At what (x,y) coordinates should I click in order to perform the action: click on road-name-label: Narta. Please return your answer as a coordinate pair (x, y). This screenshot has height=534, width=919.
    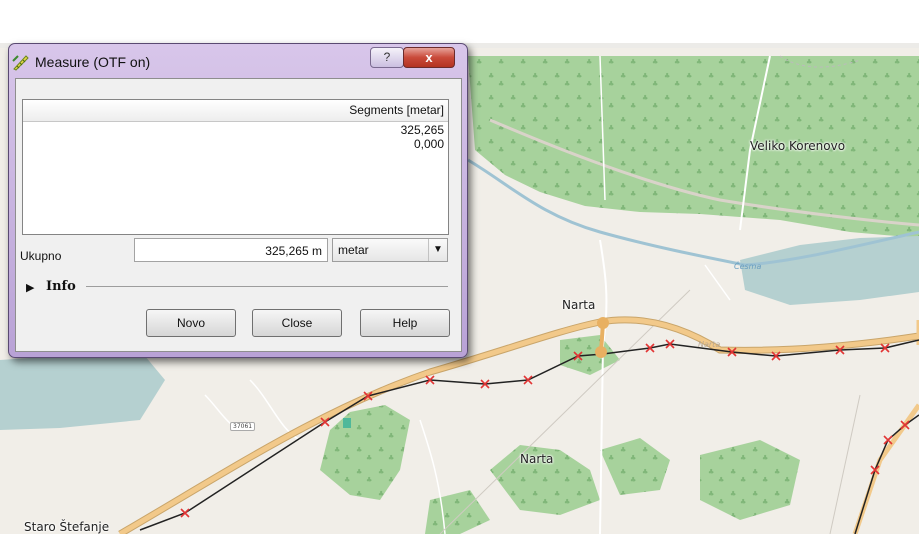
    Looking at the image, I should click on (709, 344).